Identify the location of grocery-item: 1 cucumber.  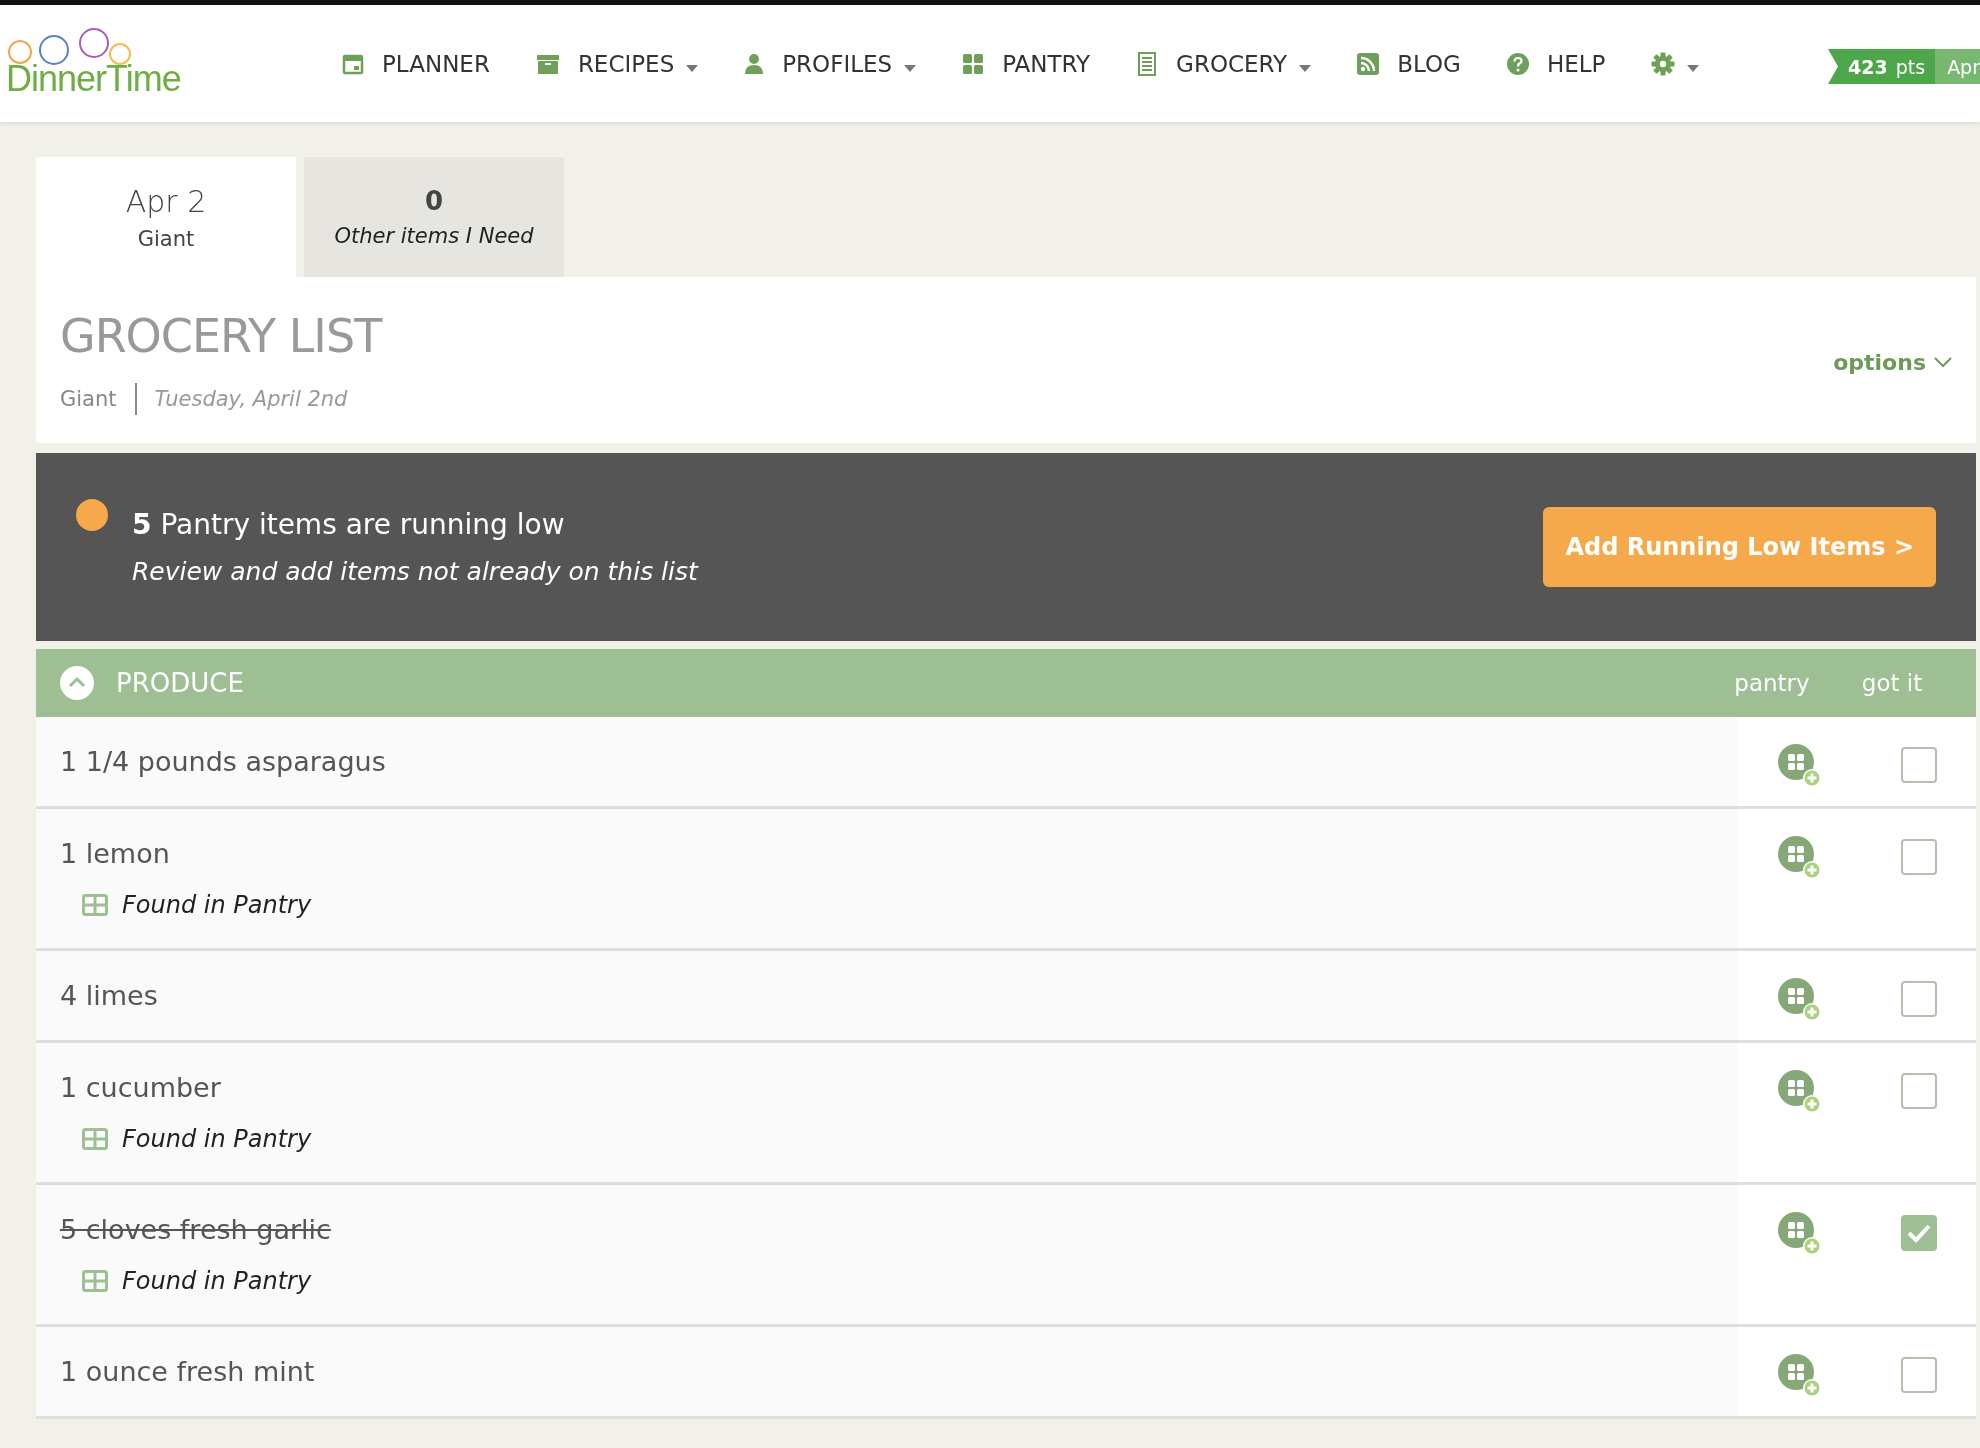
(141, 1087).